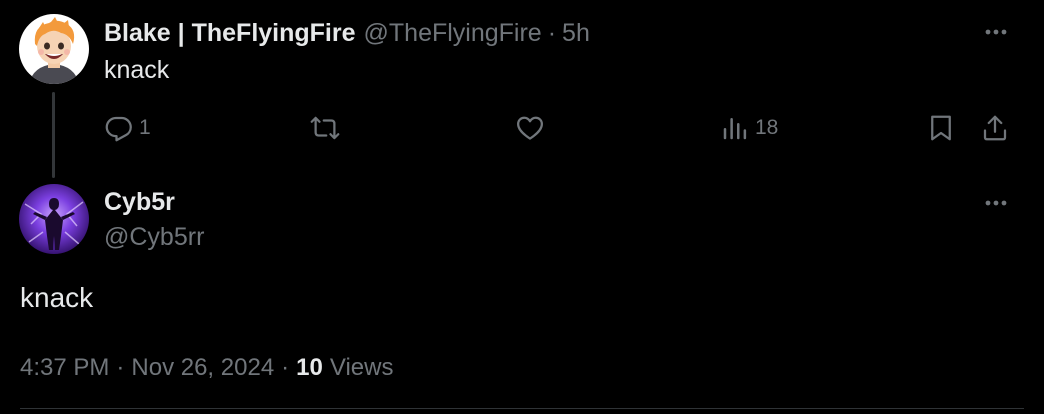 This screenshot has height=414, width=1044. I want to click on share-button, so click(995, 128).